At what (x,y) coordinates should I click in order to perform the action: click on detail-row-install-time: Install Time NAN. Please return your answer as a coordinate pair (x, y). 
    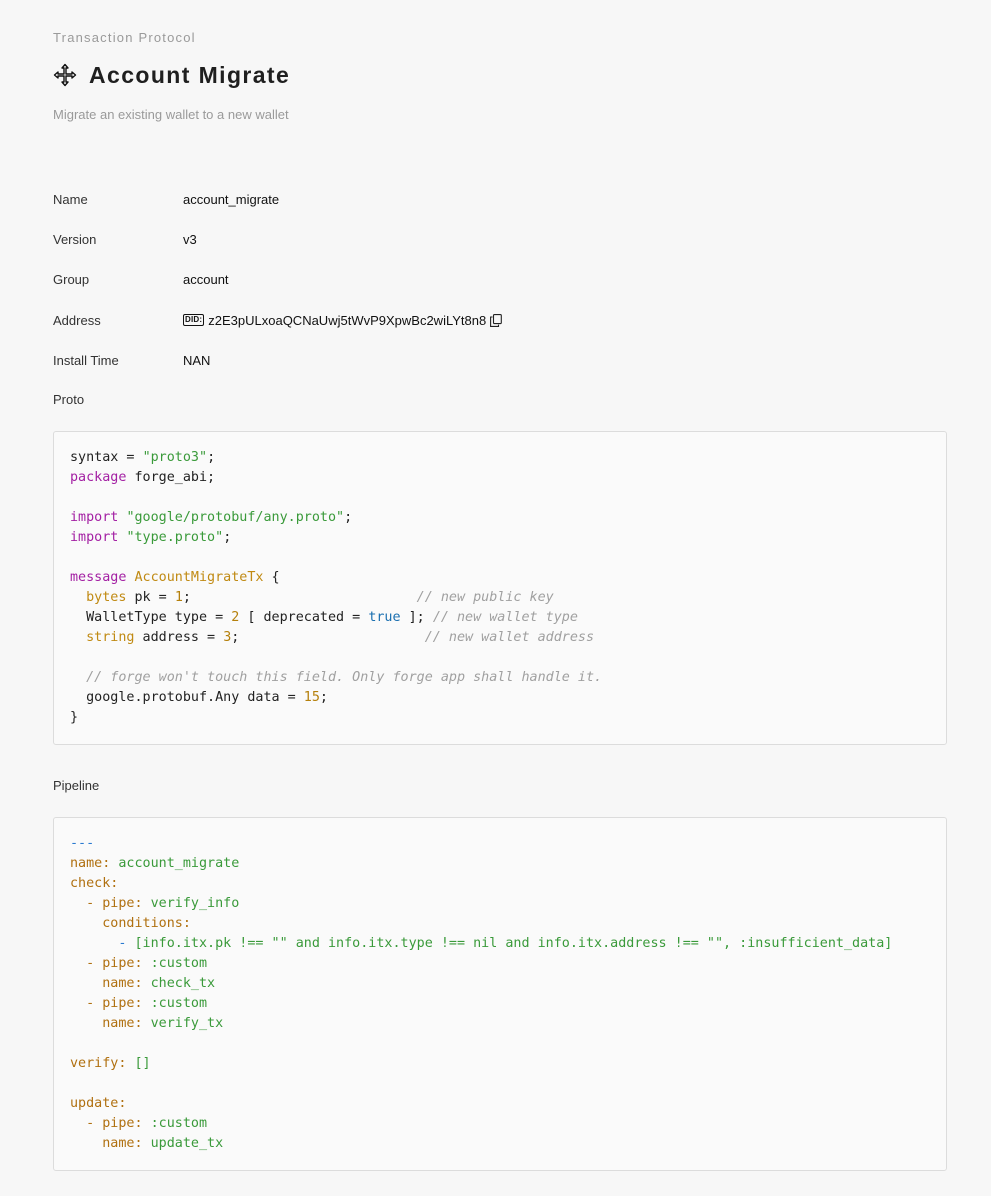
    Looking at the image, I should click on (131, 360).